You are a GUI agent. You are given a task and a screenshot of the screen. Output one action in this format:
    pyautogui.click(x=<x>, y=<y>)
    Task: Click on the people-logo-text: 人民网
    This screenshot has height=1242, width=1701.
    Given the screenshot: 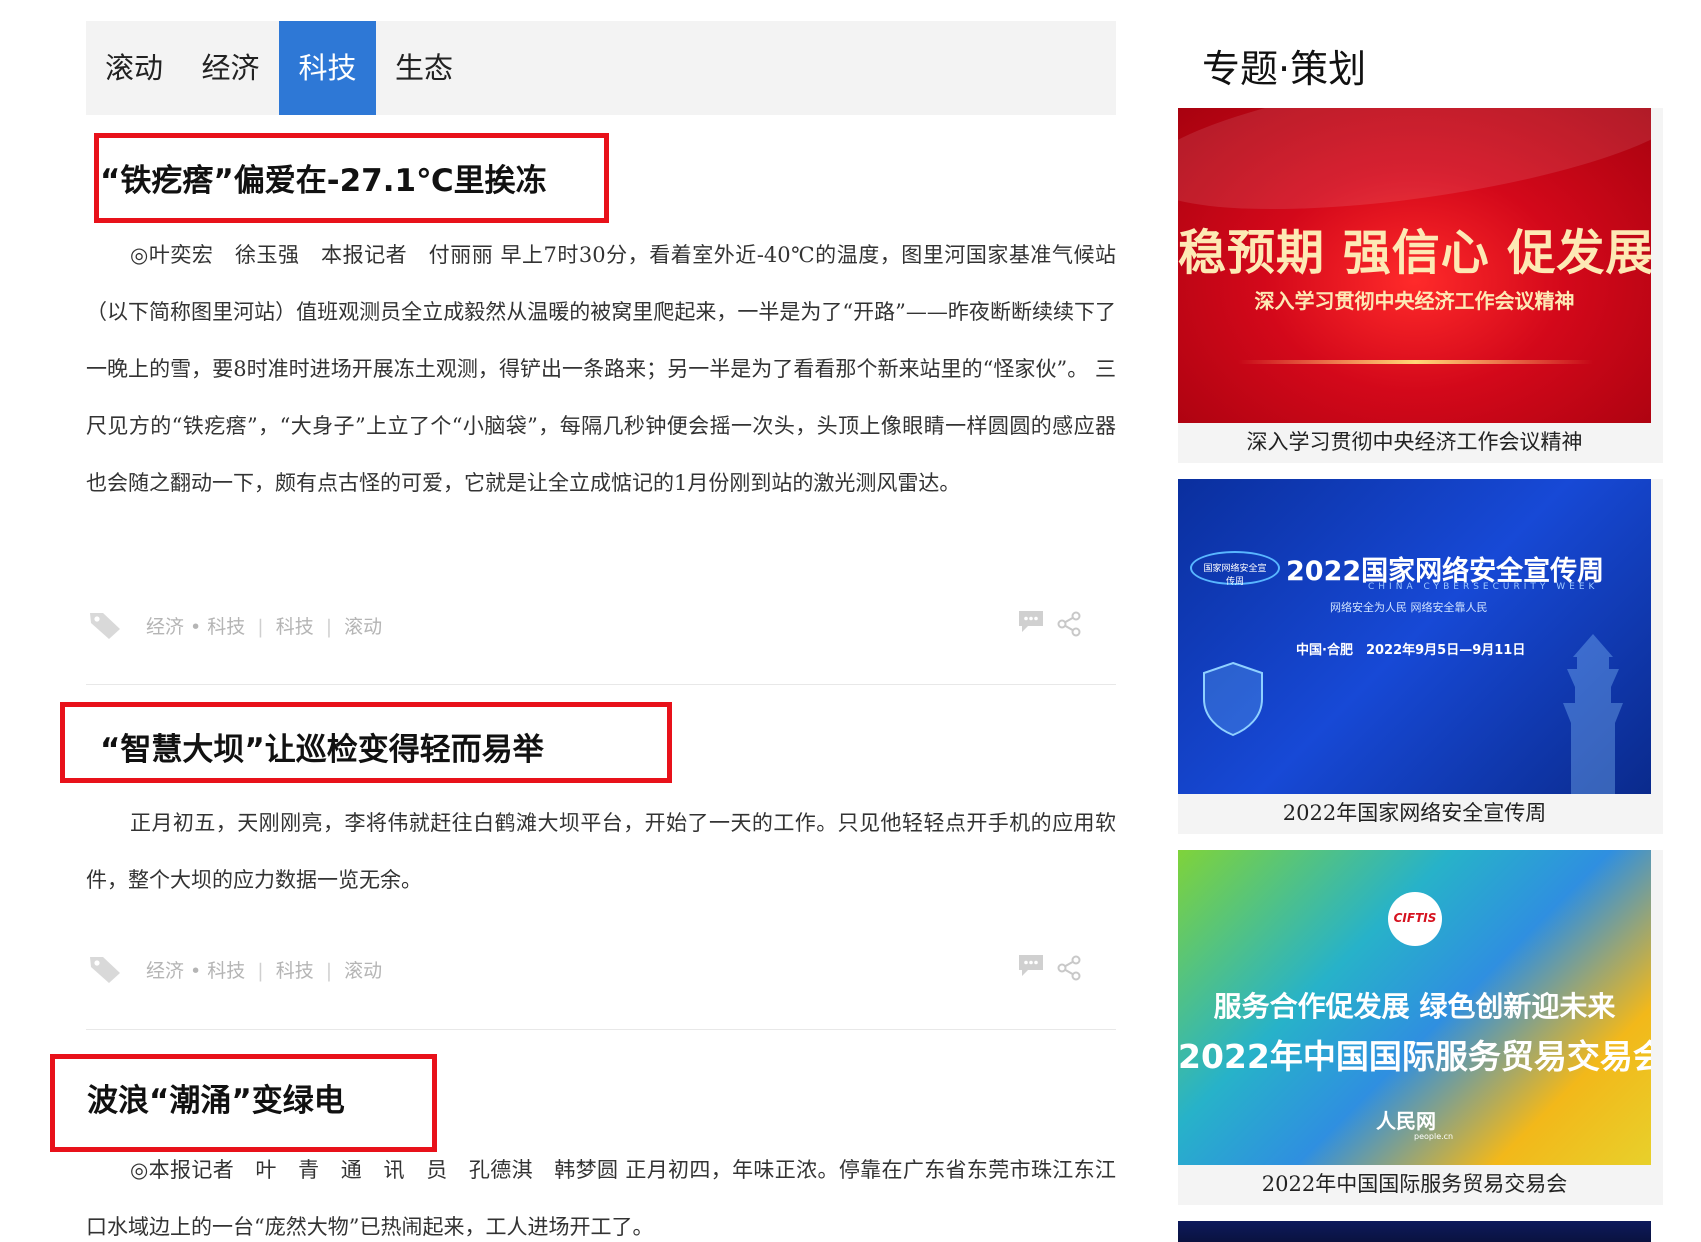 What is the action you would take?
    pyautogui.click(x=1406, y=1121)
    